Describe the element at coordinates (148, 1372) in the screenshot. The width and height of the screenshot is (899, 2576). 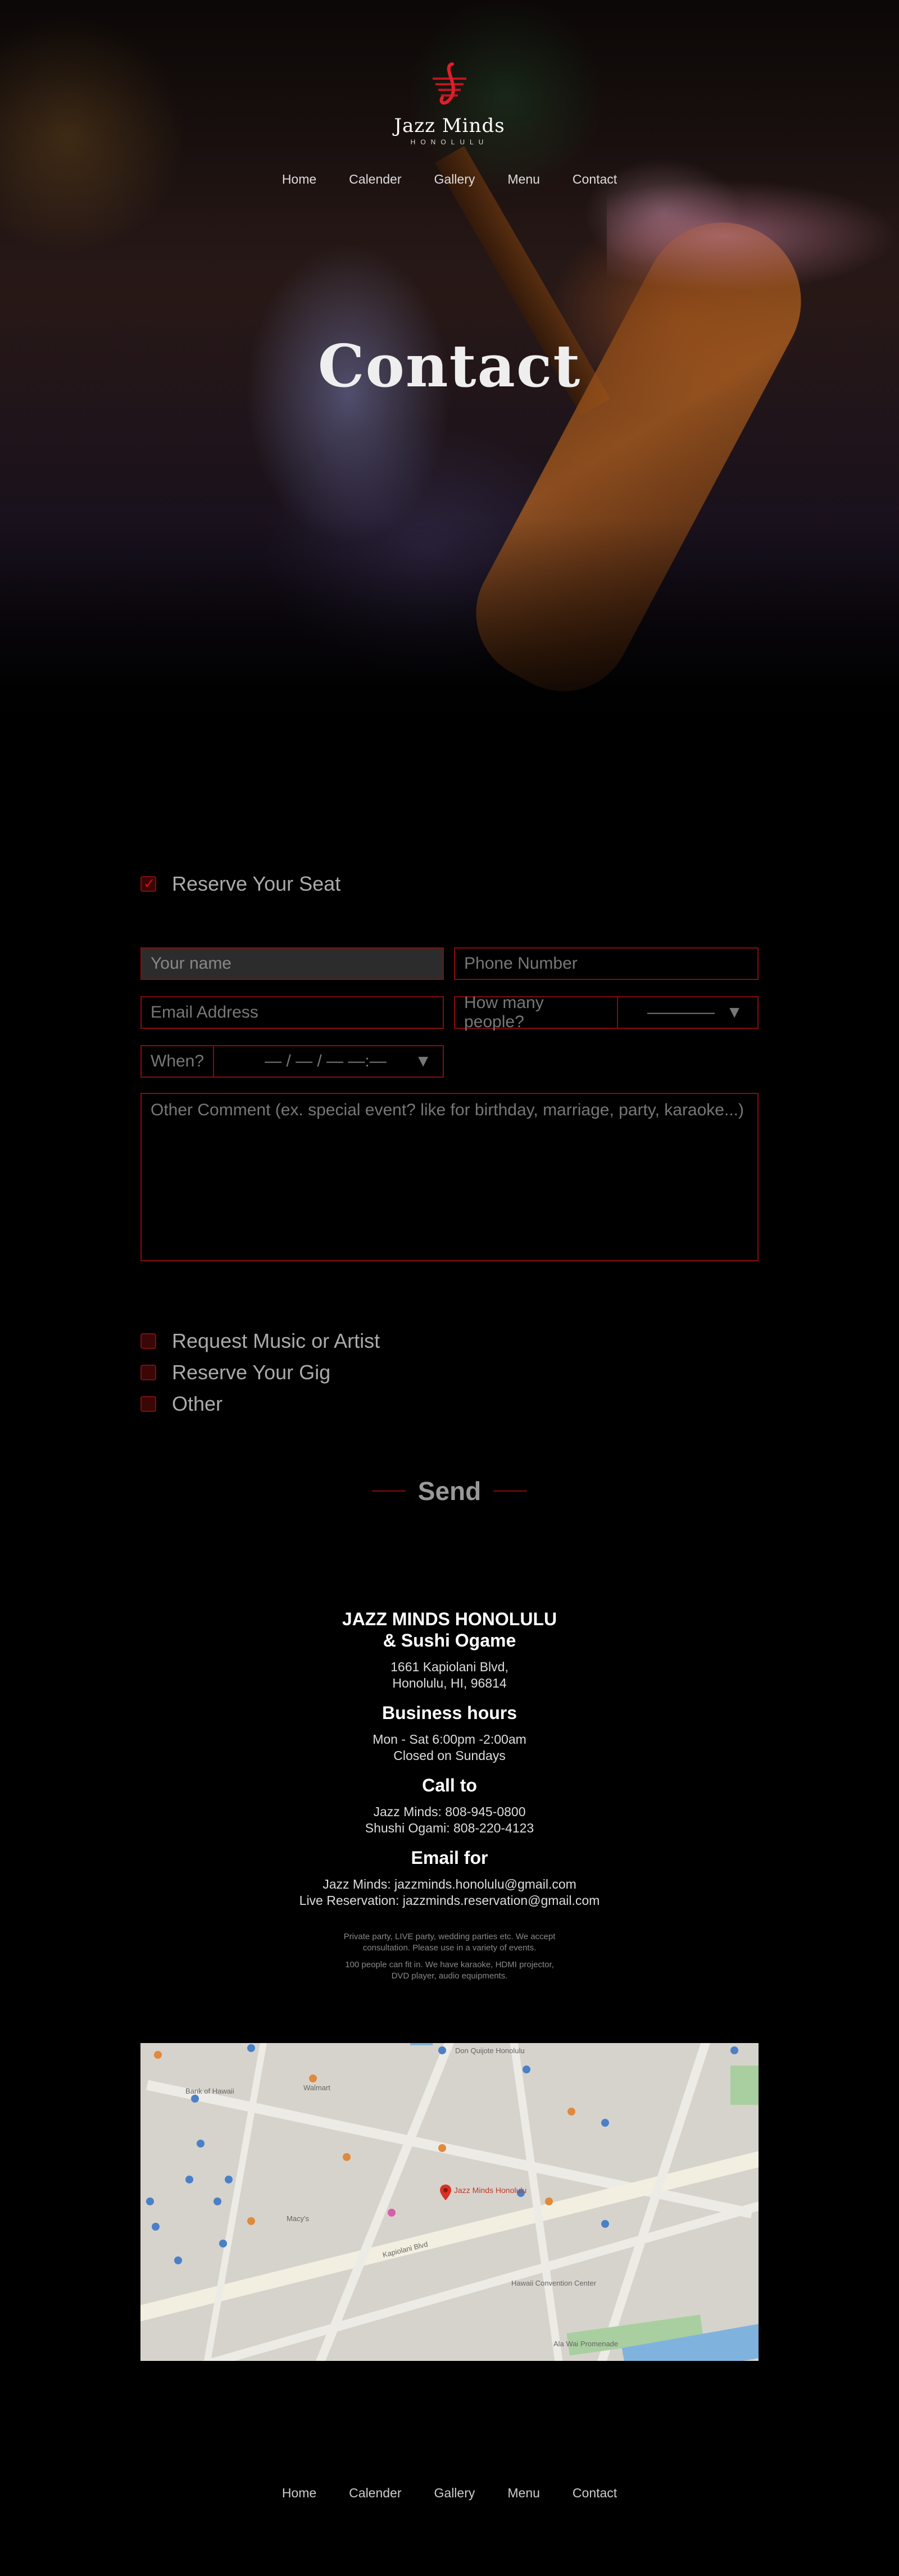
I see `reserve-gig-checkbox` at that location.